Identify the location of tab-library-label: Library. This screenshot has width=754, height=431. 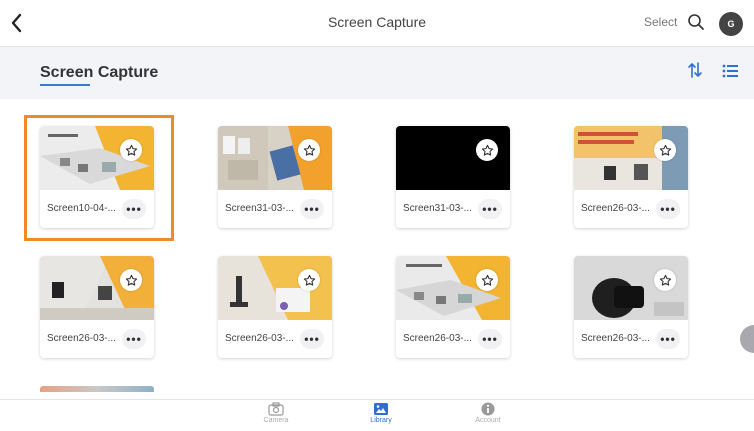
(381, 420).